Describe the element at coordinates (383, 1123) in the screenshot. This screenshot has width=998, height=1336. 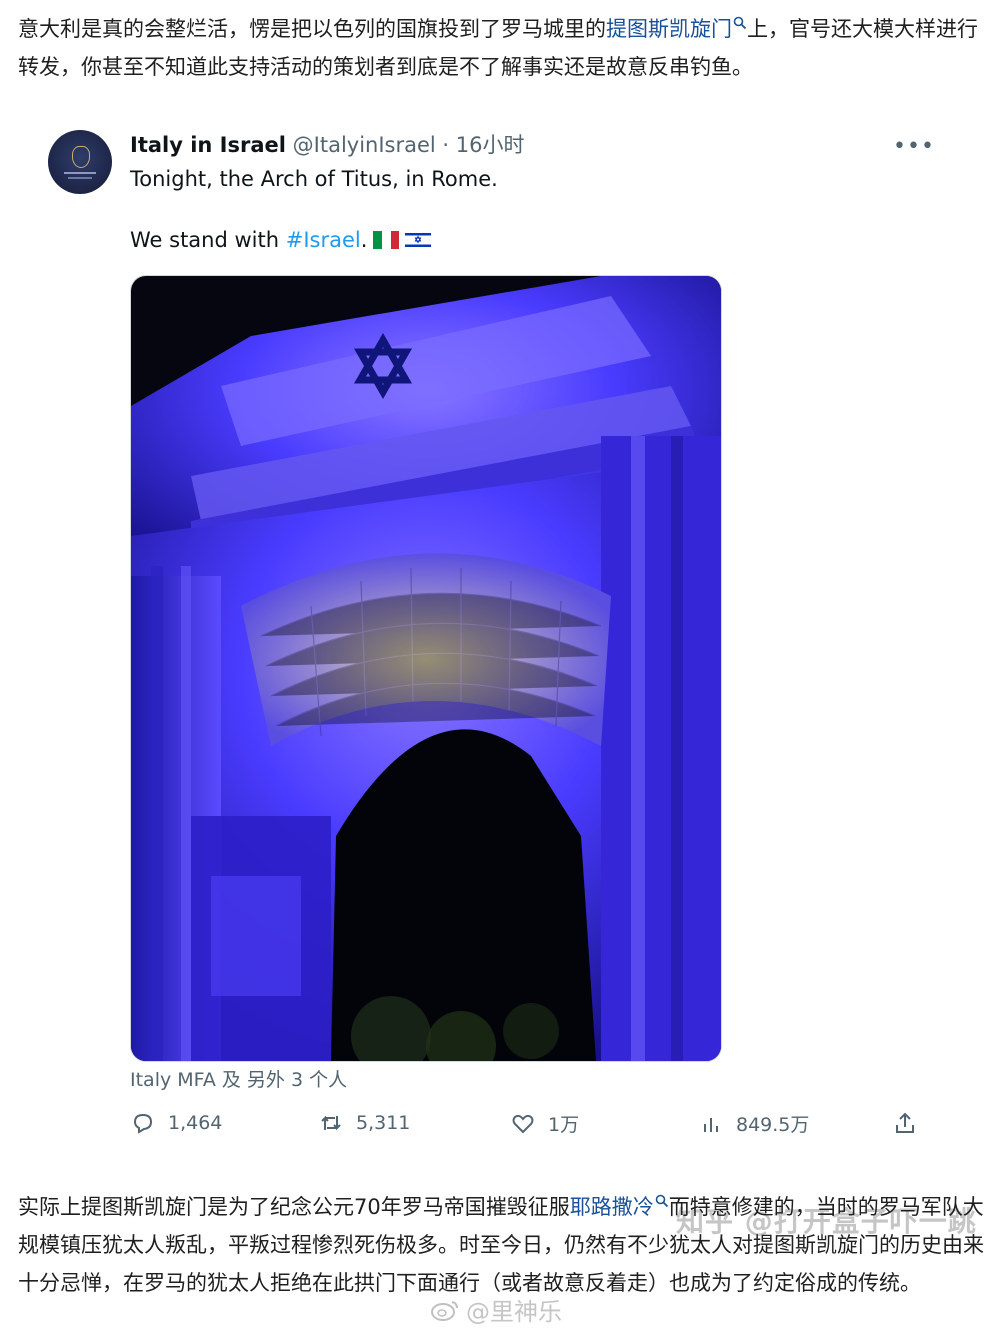
I see `retweet-count: 5,311` at that location.